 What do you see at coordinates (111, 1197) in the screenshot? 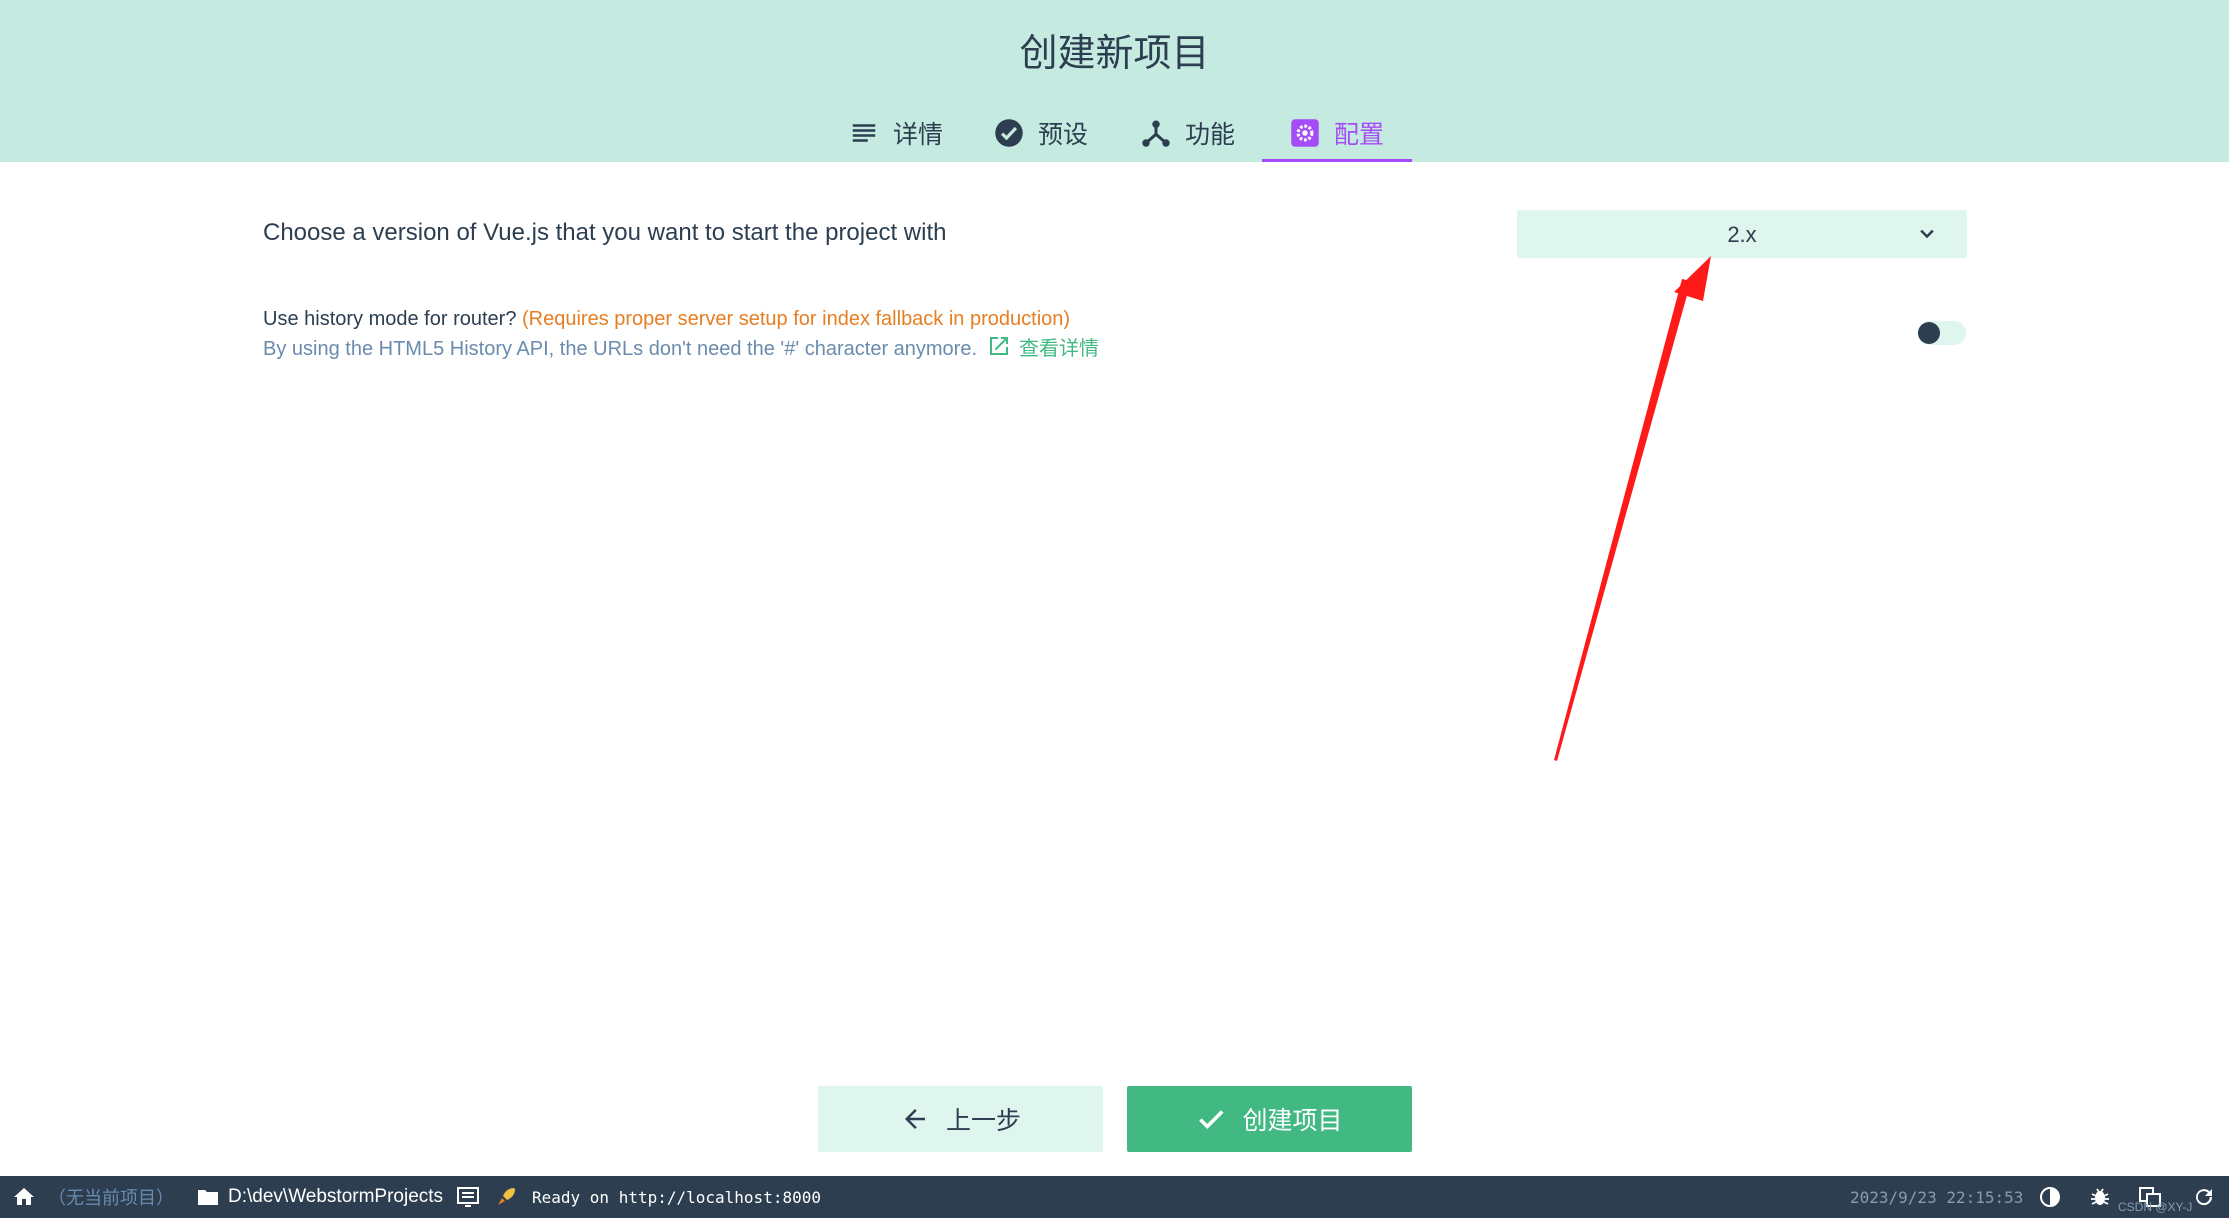
I see `current-project-status: （无当前项目）` at bounding box center [111, 1197].